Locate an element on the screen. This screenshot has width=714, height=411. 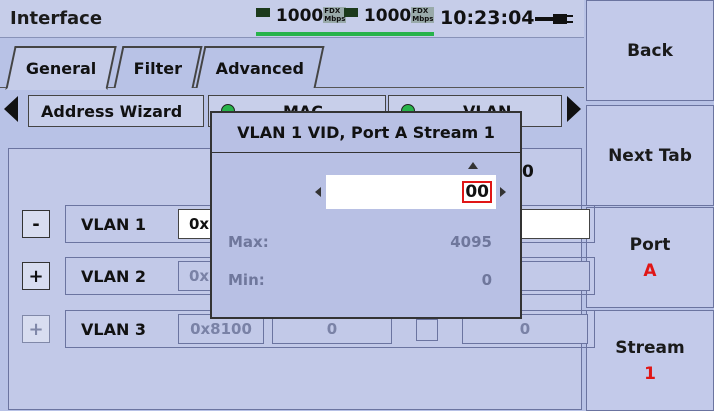
max-value: 4095 is located at coordinates (471, 242).